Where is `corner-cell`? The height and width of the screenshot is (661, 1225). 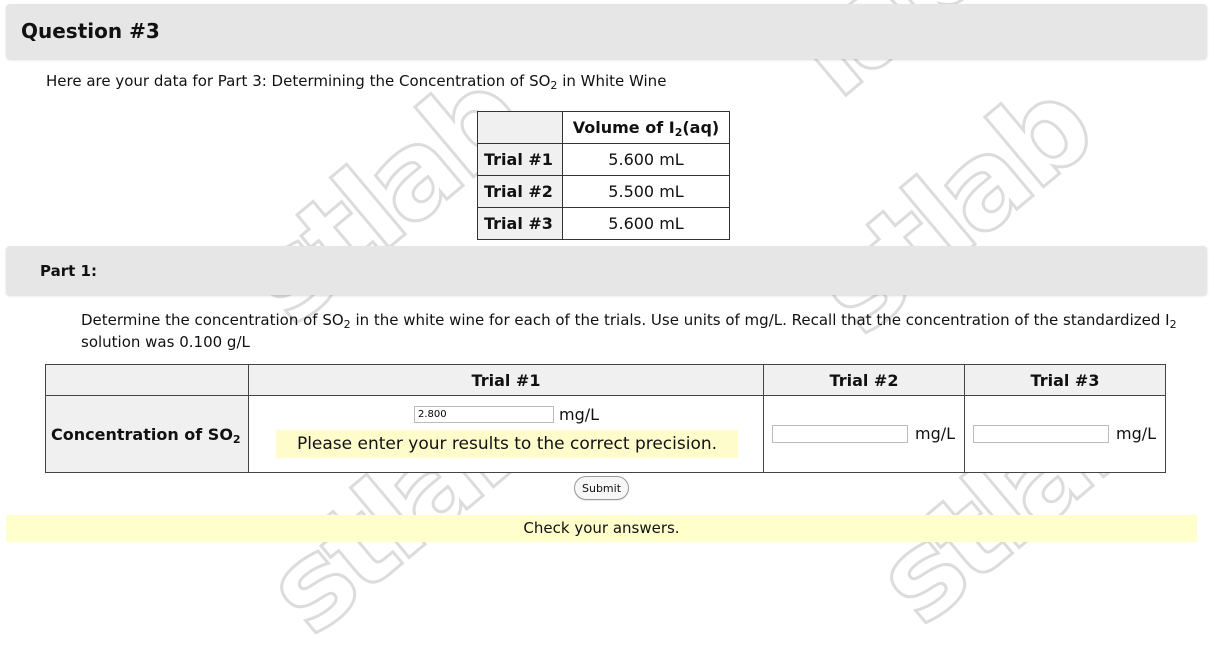 corner-cell is located at coordinates (520, 127).